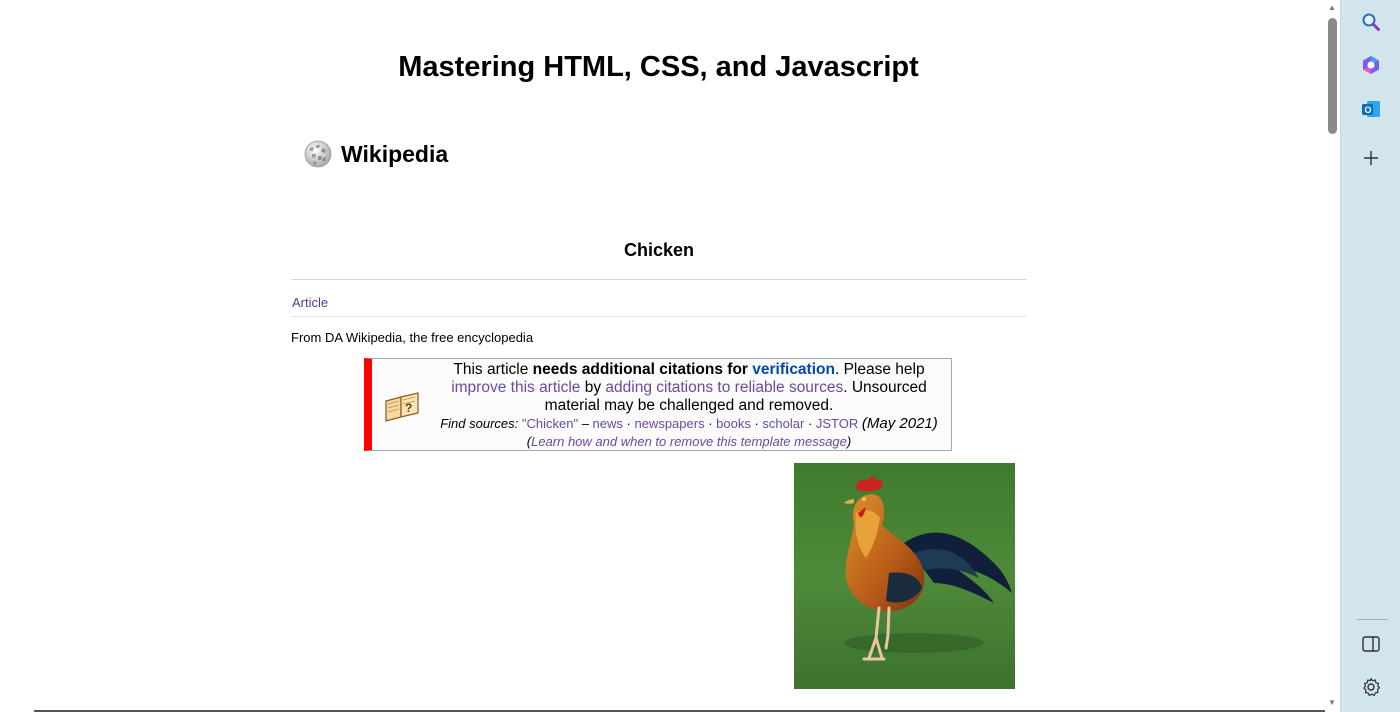  What do you see at coordinates (395, 153) in the screenshot?
I see `wiki-site-name: Wikipedia` at bounding box center [395, 153].